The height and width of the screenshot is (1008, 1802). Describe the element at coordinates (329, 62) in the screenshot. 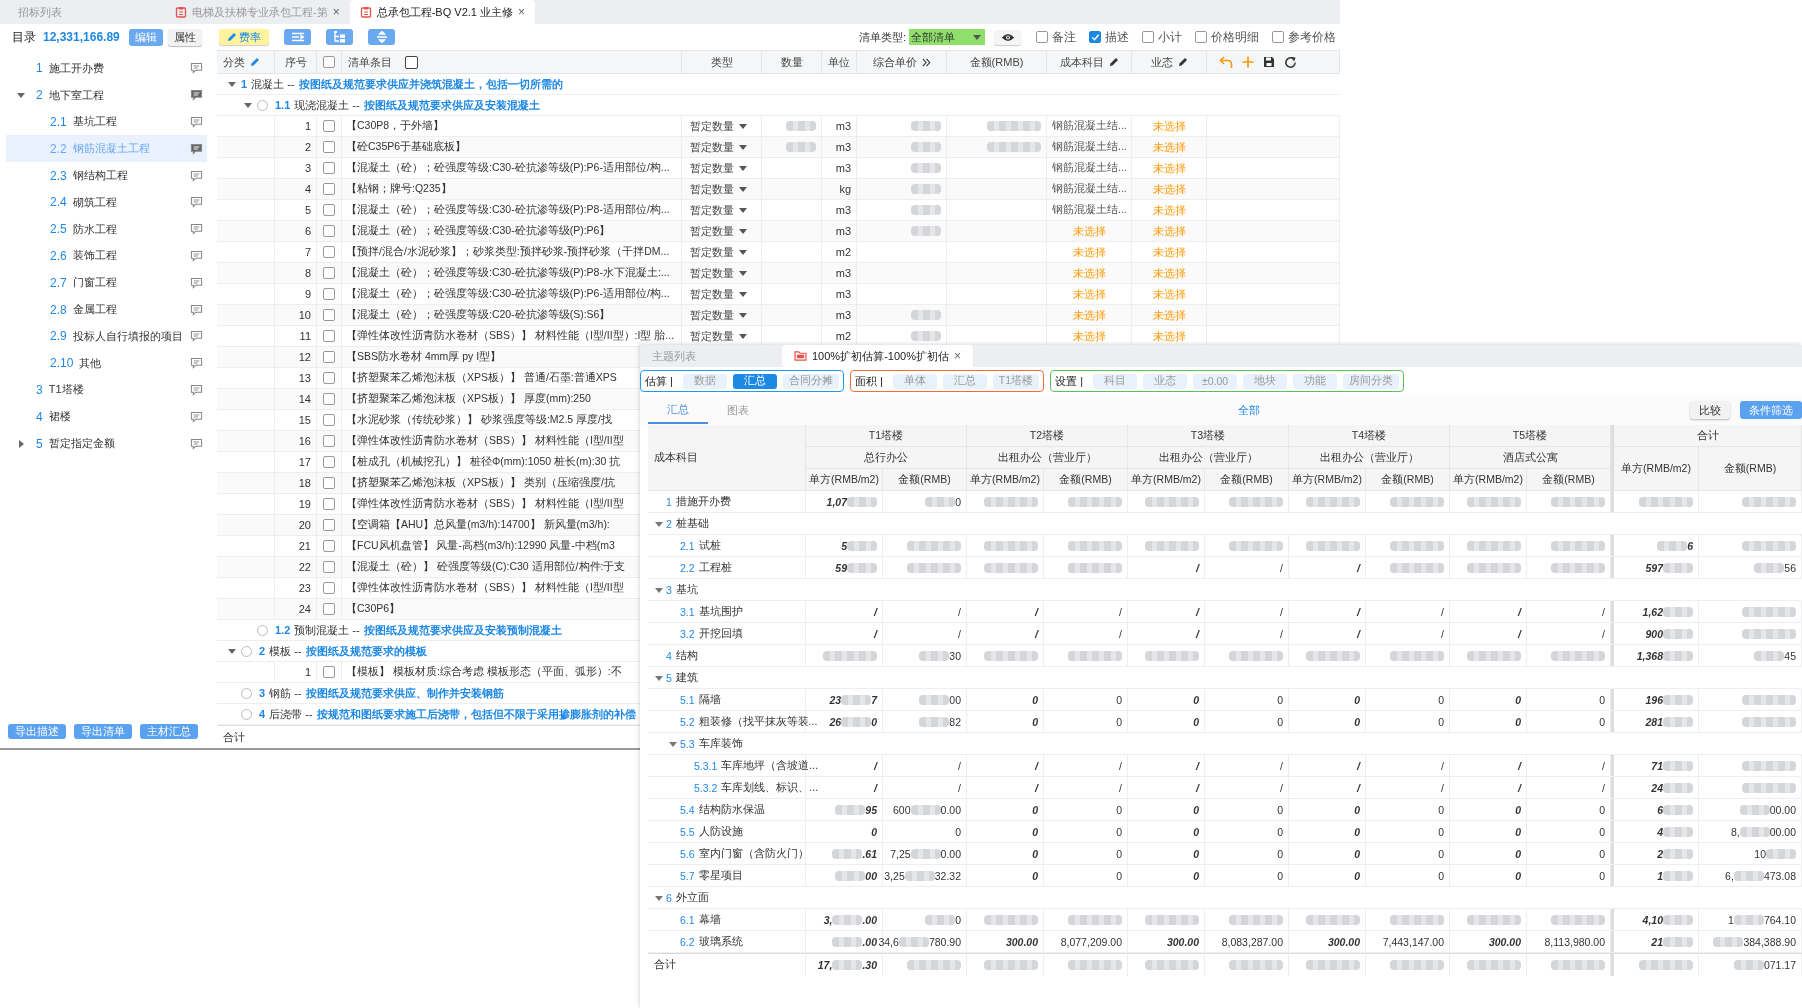

I see `select-all-checkbox` at that location.